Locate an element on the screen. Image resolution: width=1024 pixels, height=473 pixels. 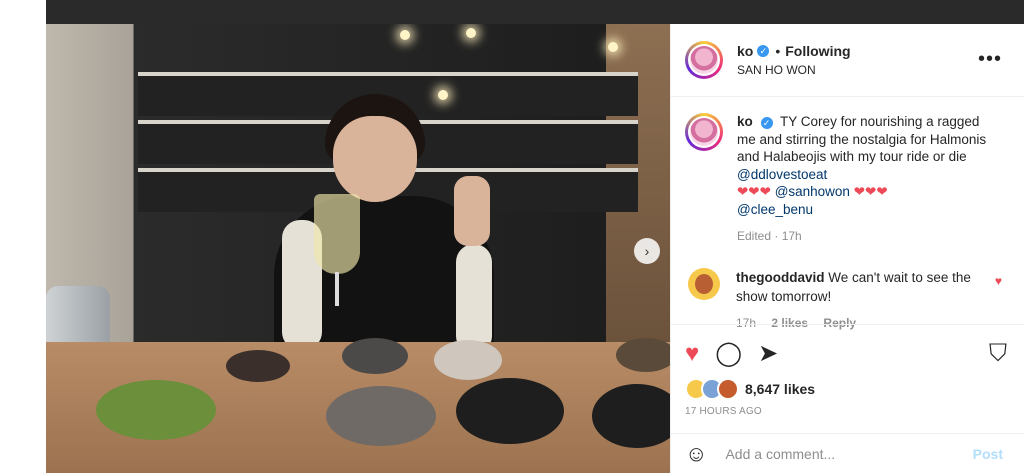
like-heart-icon: ♥ is located at coordinates (692, 354).